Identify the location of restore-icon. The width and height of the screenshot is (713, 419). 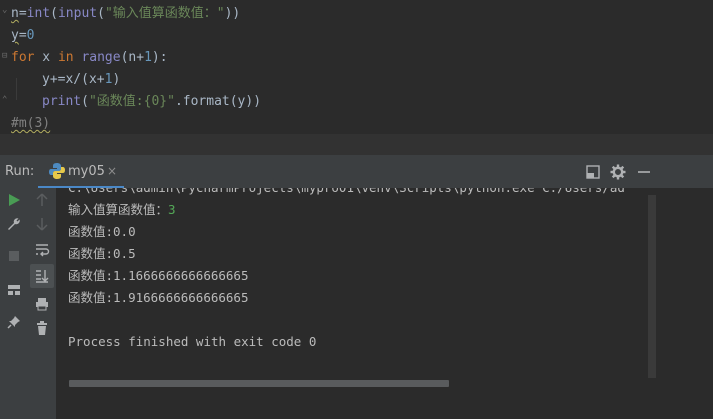
(593, 172).